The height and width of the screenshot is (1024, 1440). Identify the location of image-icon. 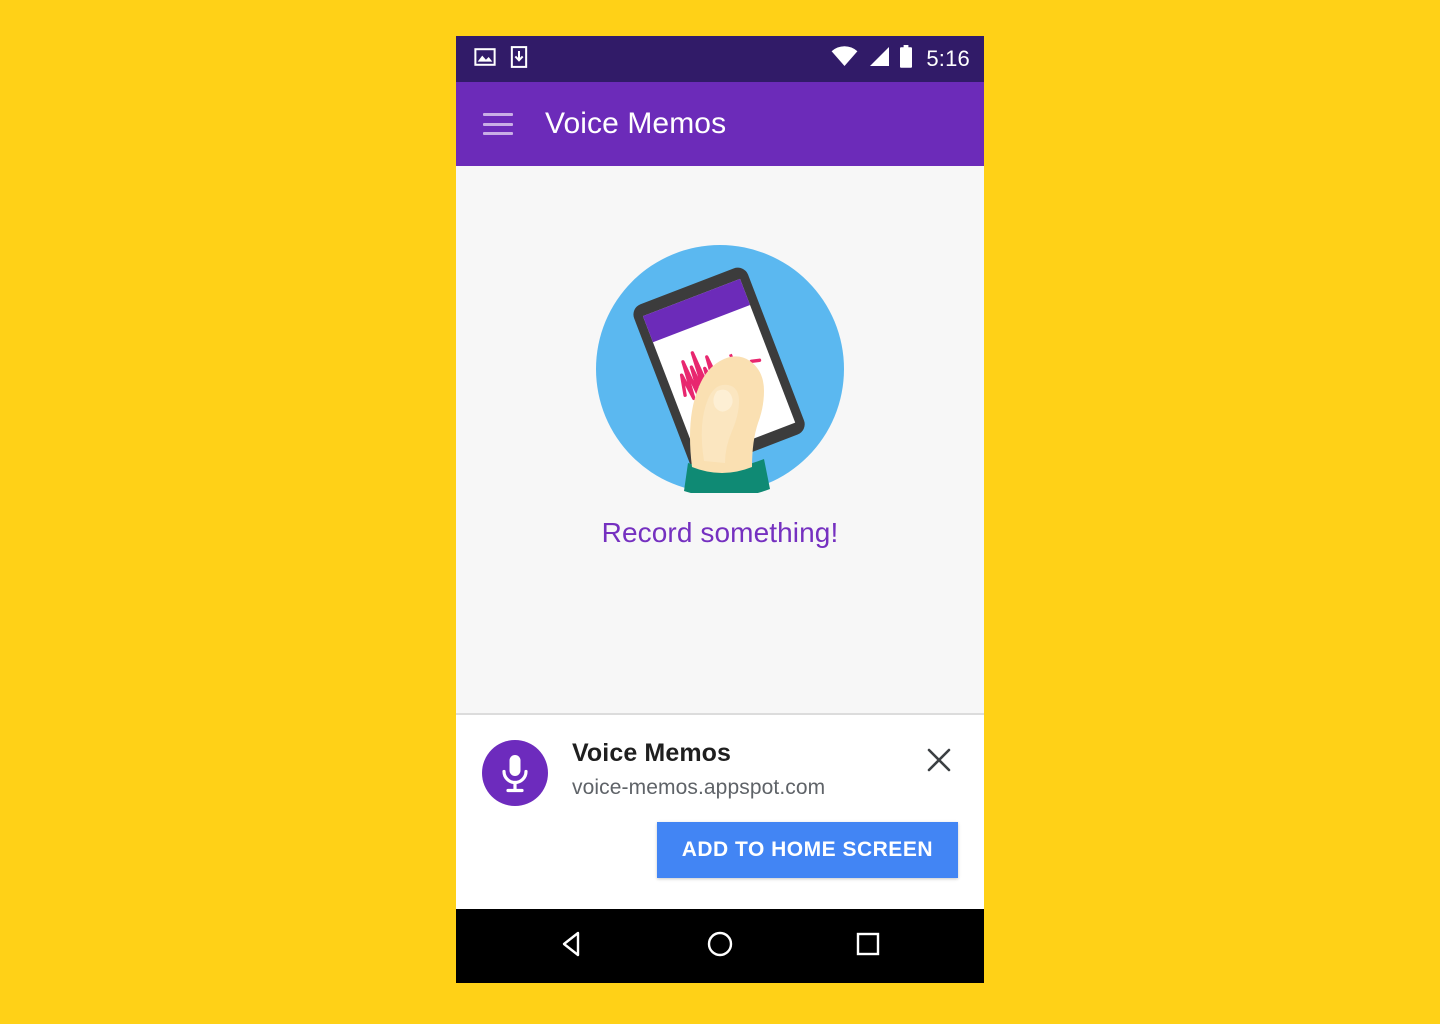
(485, 59).